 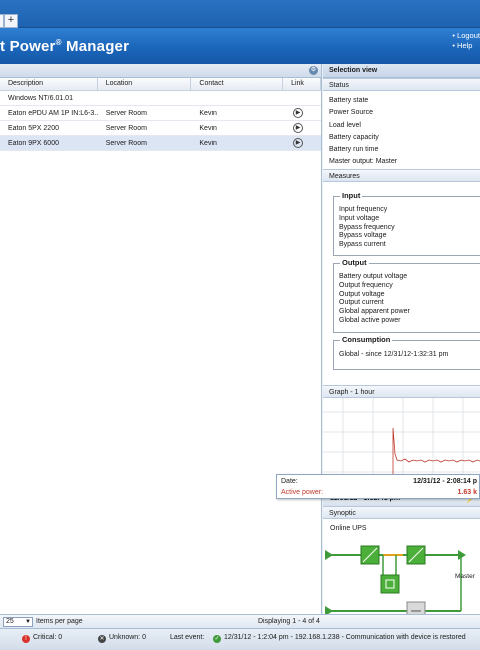 I want to click on measure-item: Bypass voltage, so click(x=363, y=236).